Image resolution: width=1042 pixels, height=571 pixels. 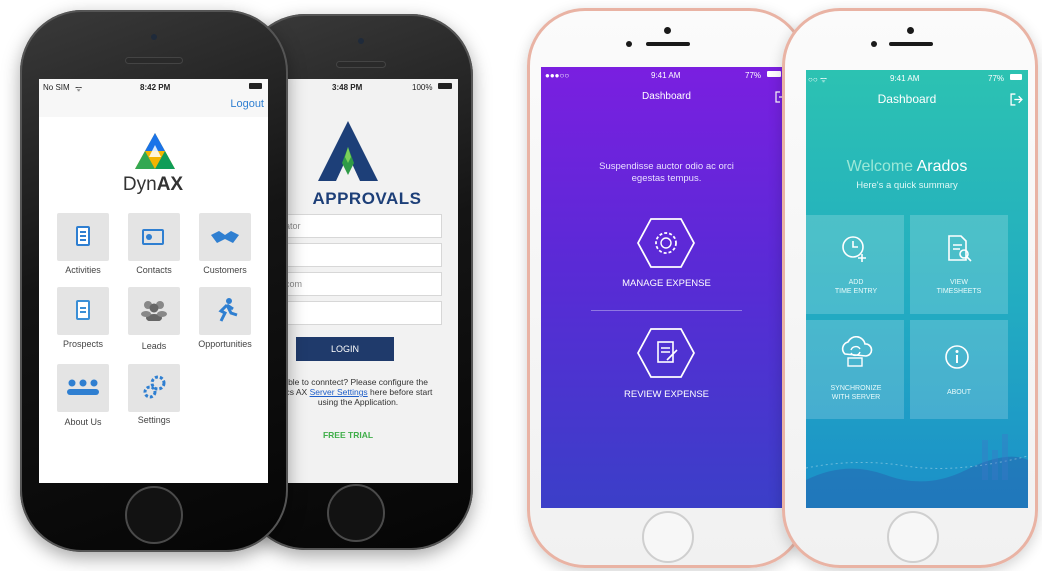 I want to click on welcome-heading: Welcome Arados, so click(x=907, y=167).